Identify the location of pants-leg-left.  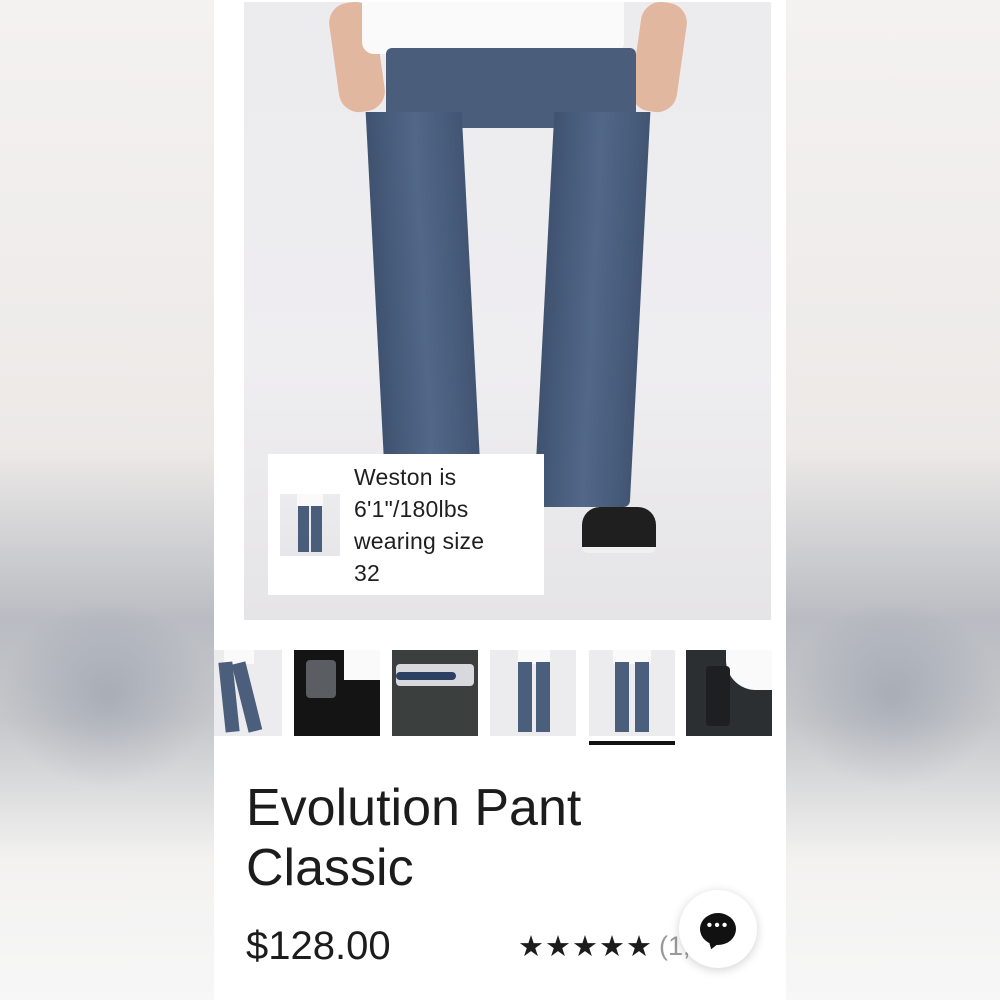
(424, 309).